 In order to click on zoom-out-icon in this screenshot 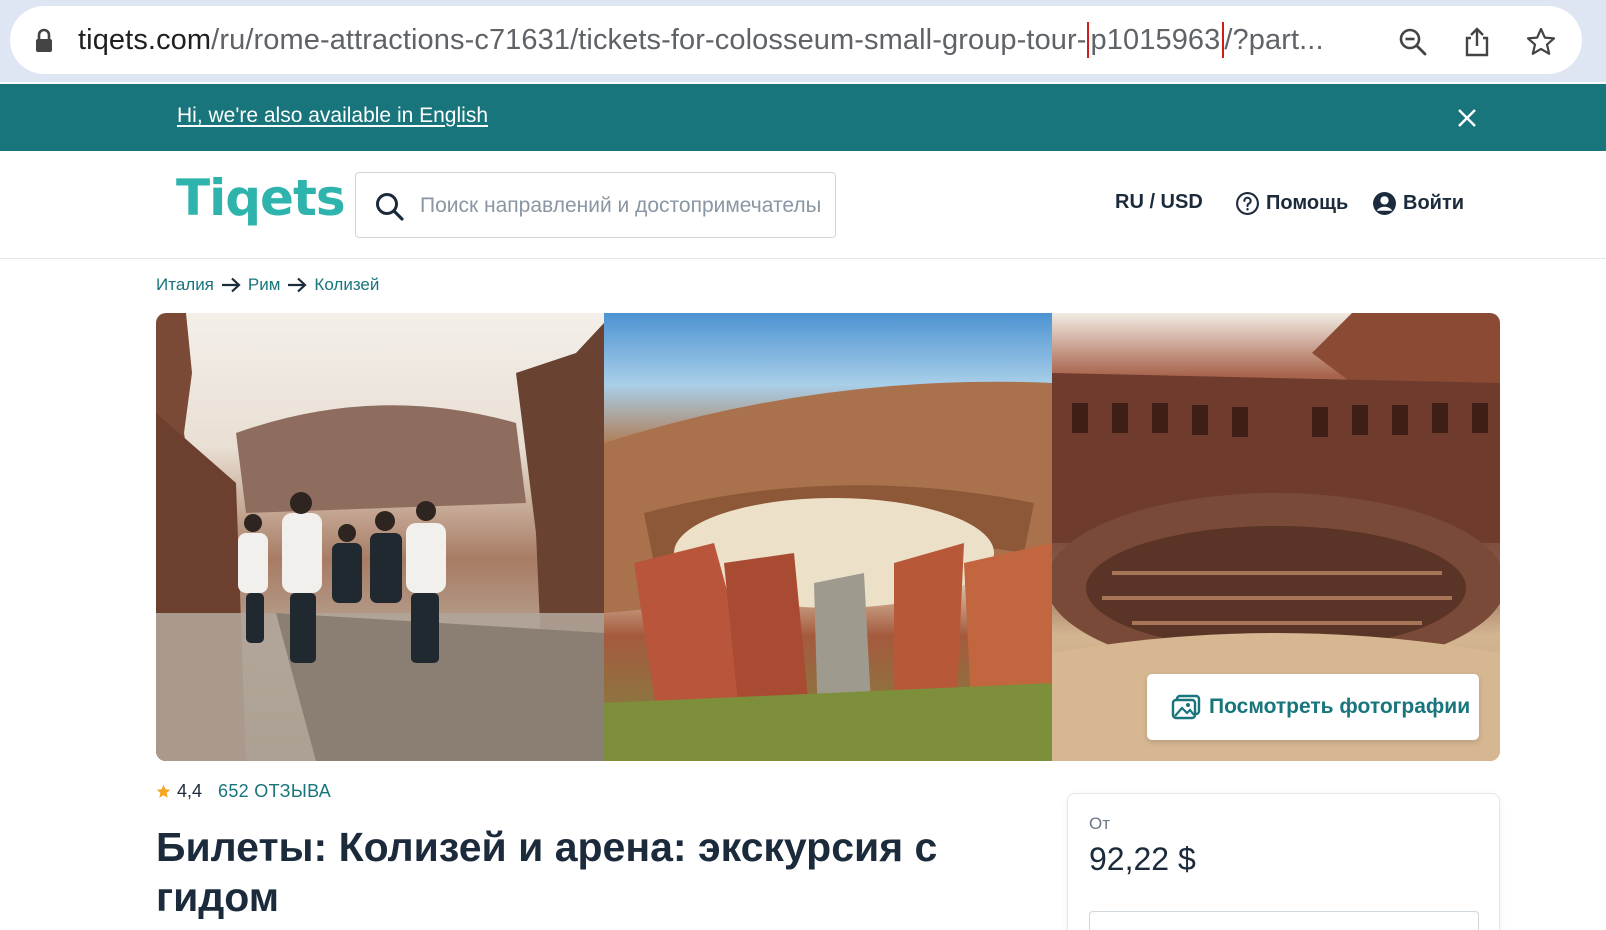, I will do `click(1413, 42)`.